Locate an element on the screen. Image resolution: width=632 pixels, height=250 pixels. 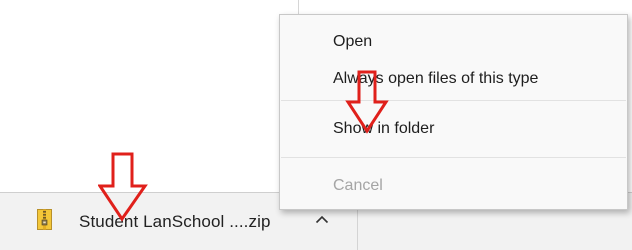
menu-item-always-open: Always open files of this type is located at coordinates (435, 79).